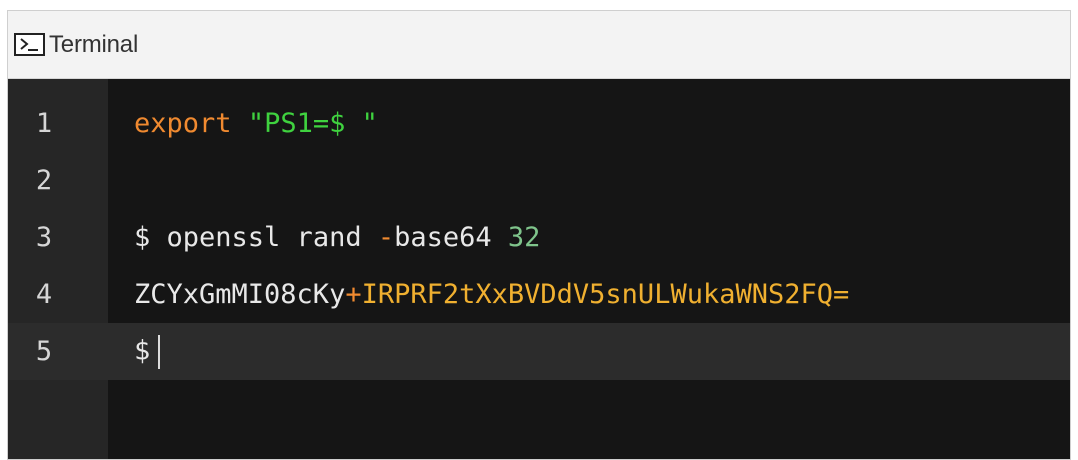  What do you see at coordinates (524, 237) in the screenshot?
I see `length-argument: 32` at bounding box center [524, 237].